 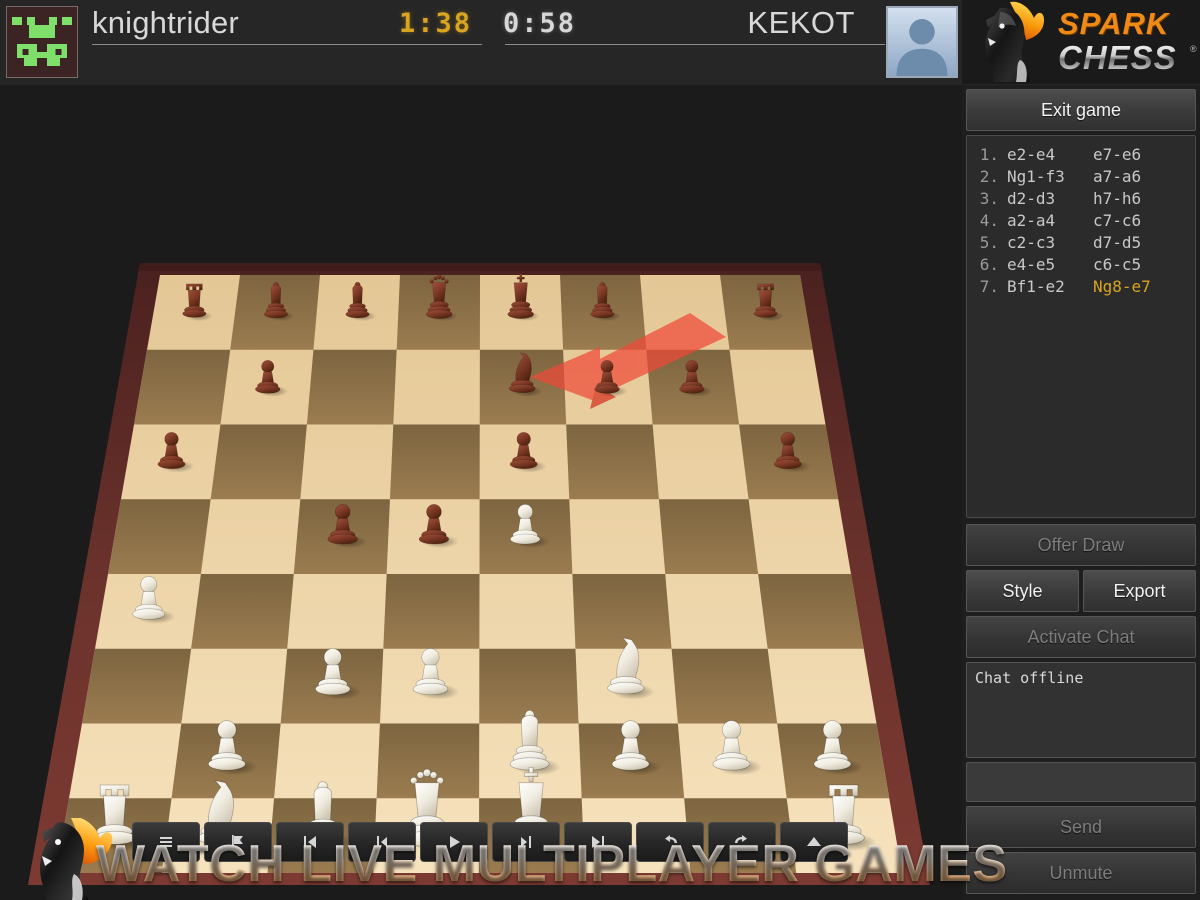 I want to click on resign-flag-icon, so click(x=237, y=842).